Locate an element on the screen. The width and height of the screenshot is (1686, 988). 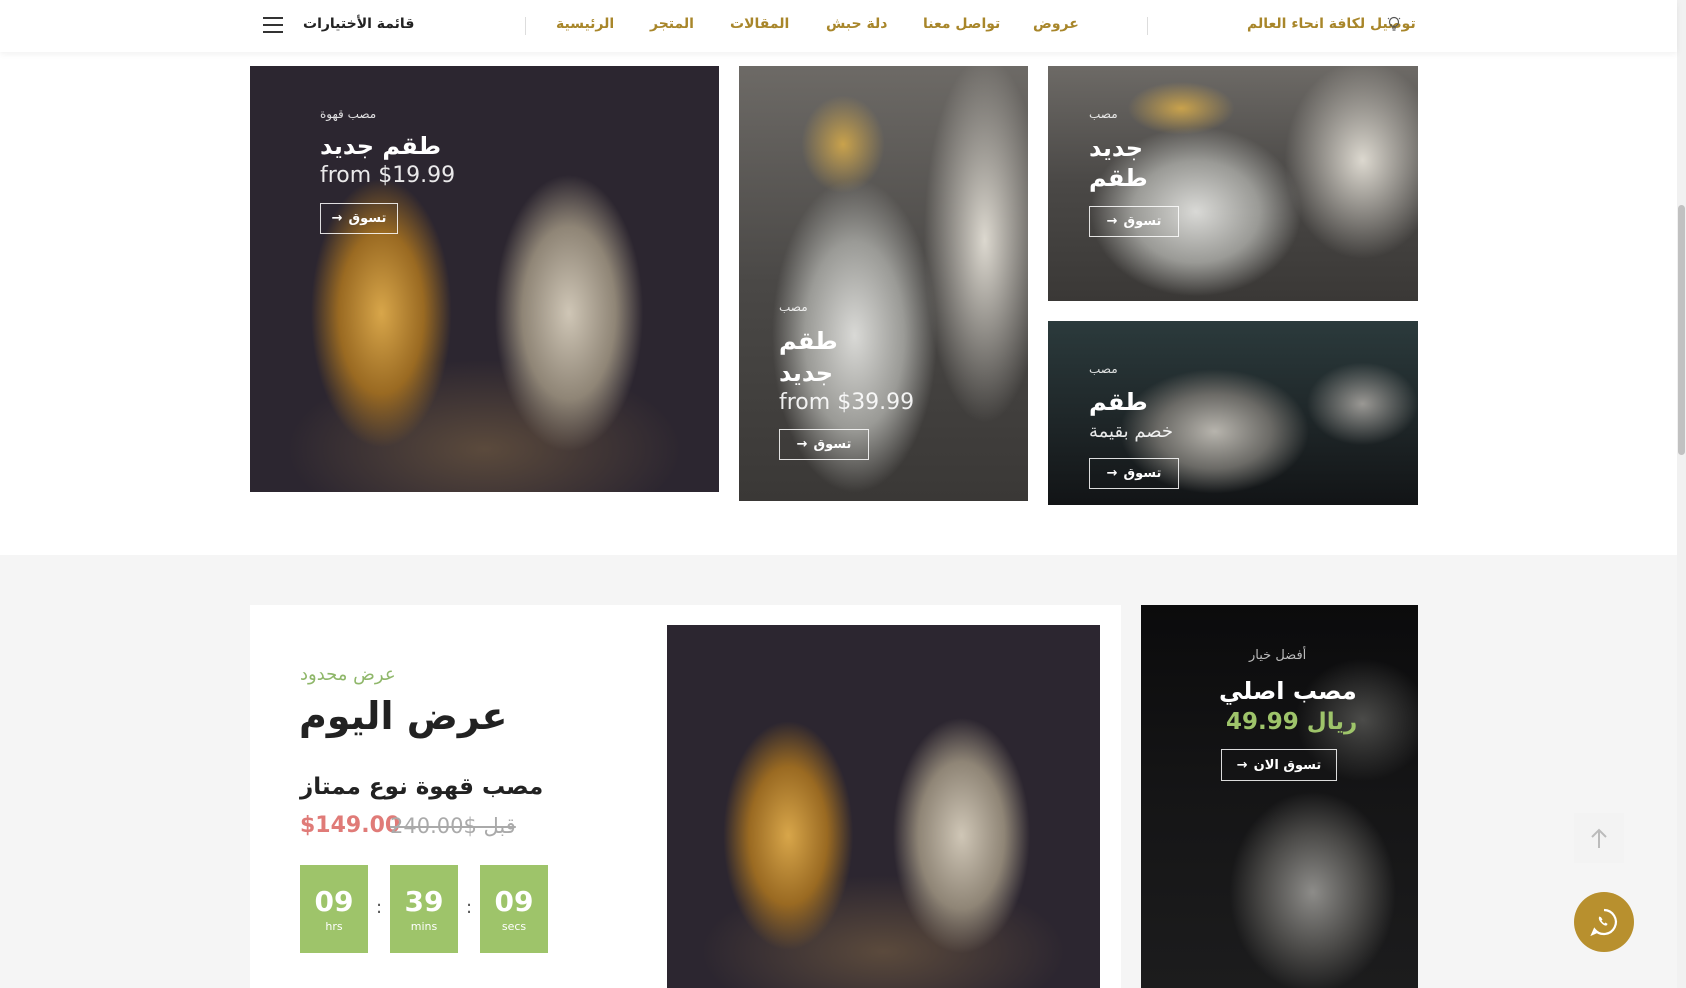
nav-contact: تواصل معنا is located at coordinates (961, 24).